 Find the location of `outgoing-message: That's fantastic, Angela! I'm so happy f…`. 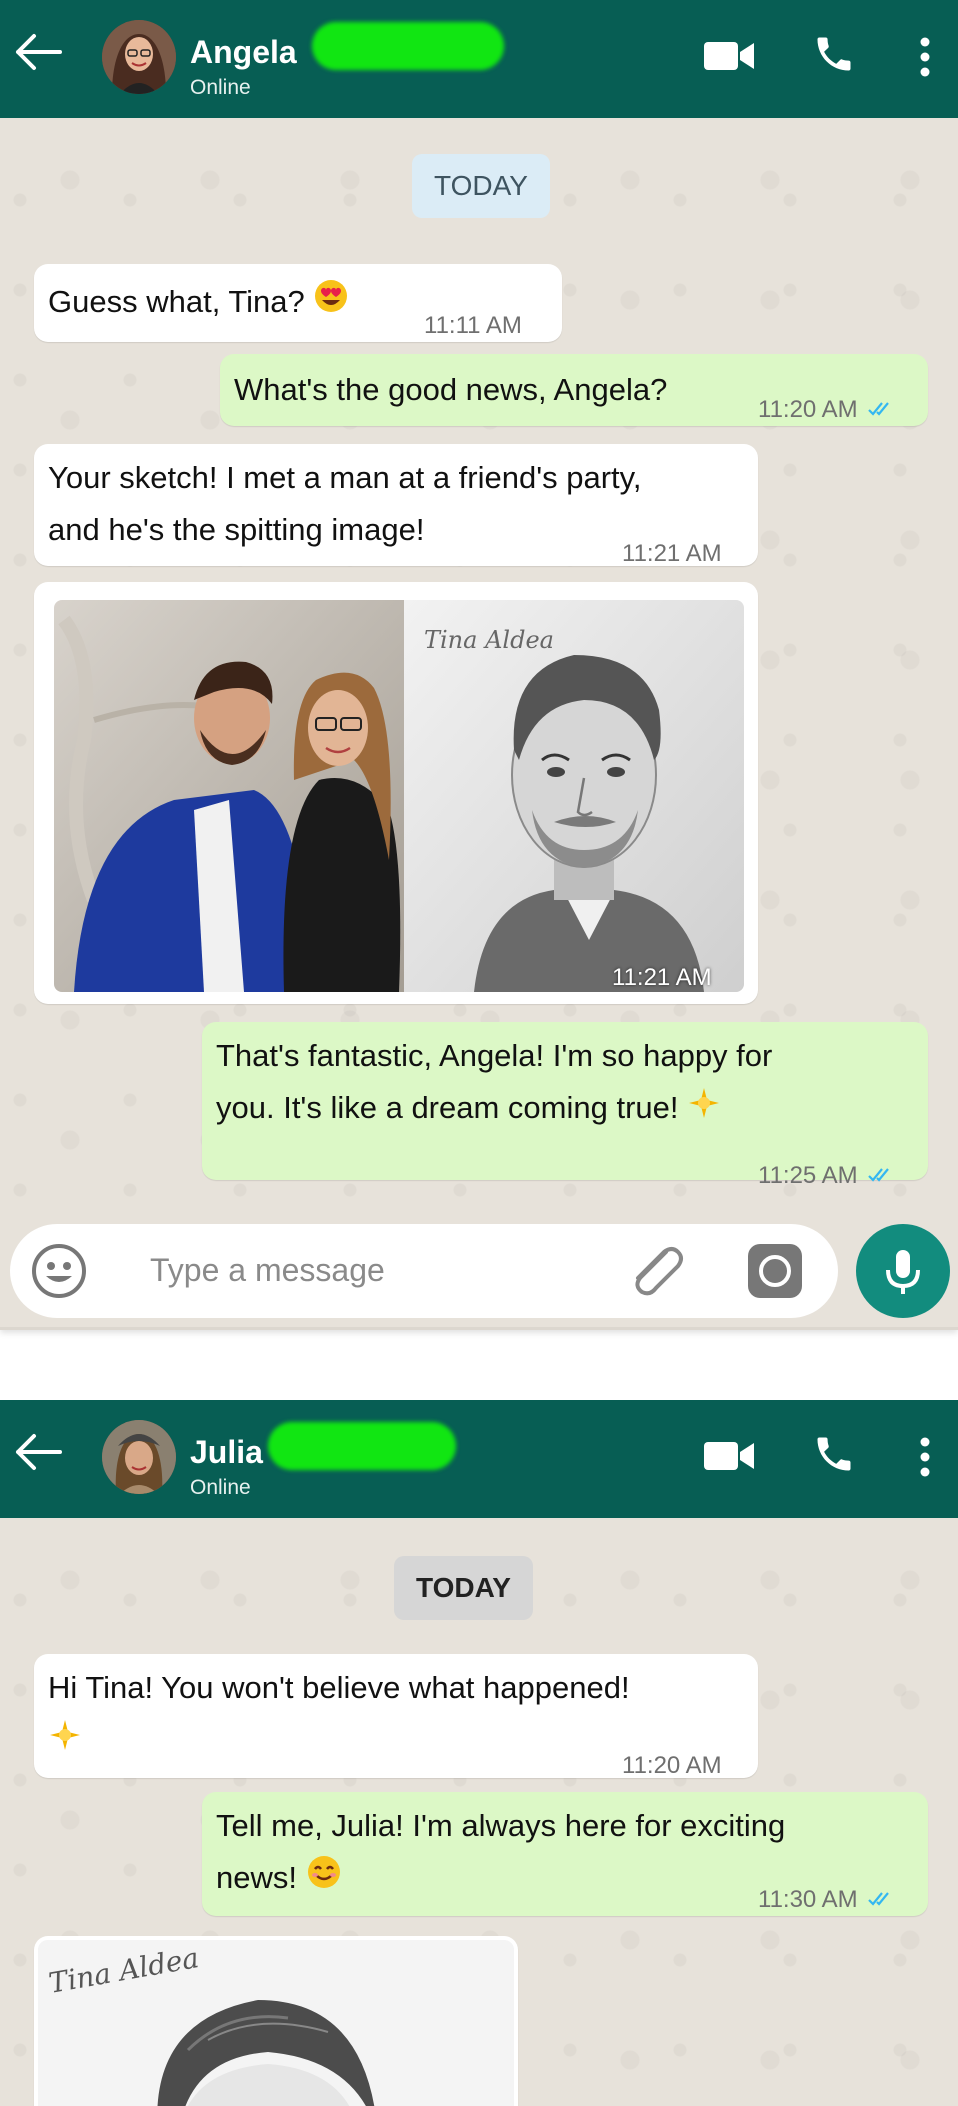

outgoing-message: That's fantastic, Angela! I'm so happy f… is located at coordinates (565, 1105).